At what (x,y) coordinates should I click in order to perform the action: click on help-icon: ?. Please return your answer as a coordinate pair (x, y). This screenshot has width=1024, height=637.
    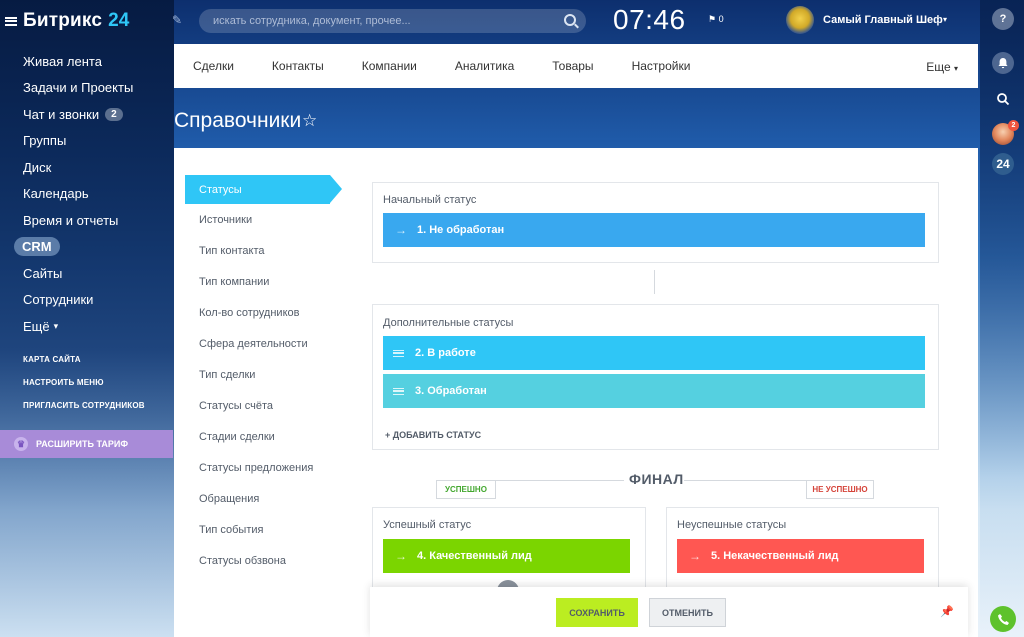
    Looking at the image, I should click on (1003, 19).